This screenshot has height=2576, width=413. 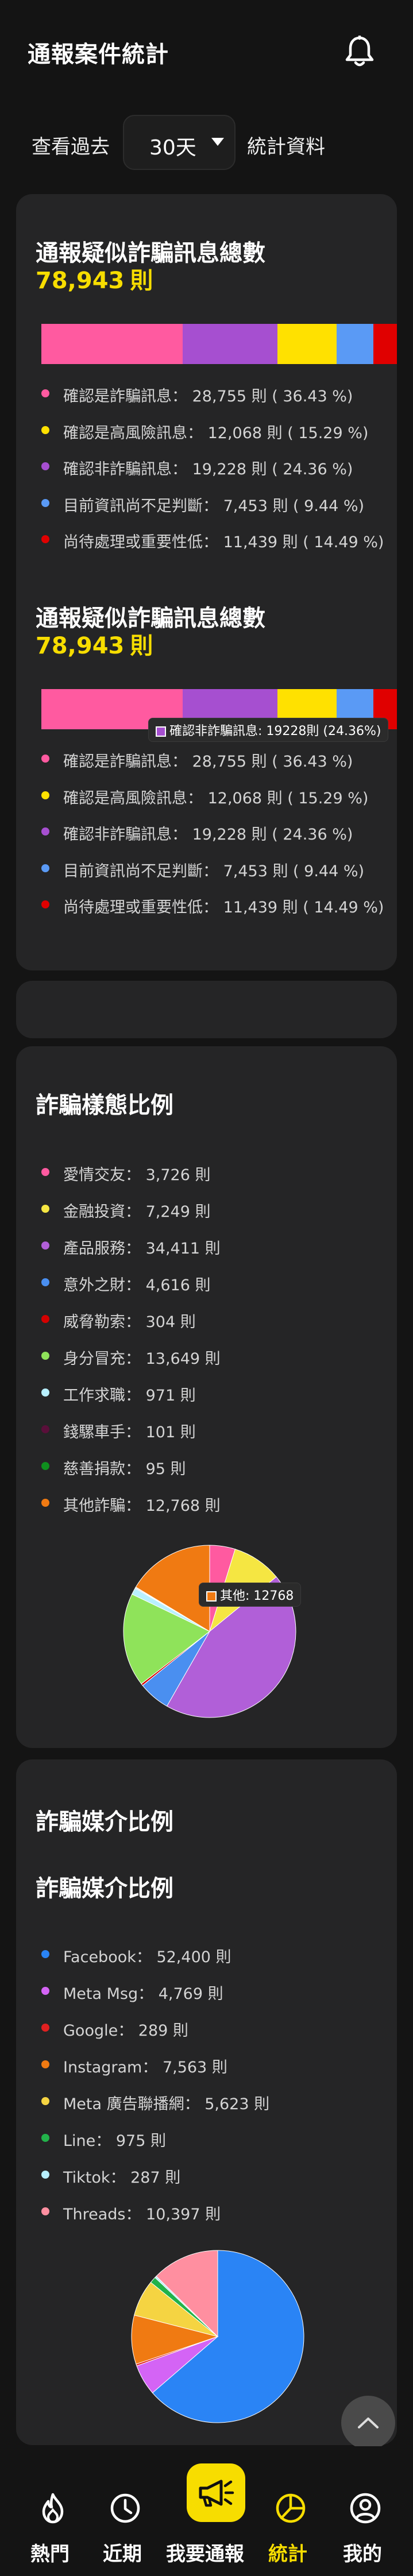 What do you see at coordinates (104, 1822) in the screenshot?
I see `media-ratio-title: 詐騙媒介比例` at bounding box center [104, 1822].